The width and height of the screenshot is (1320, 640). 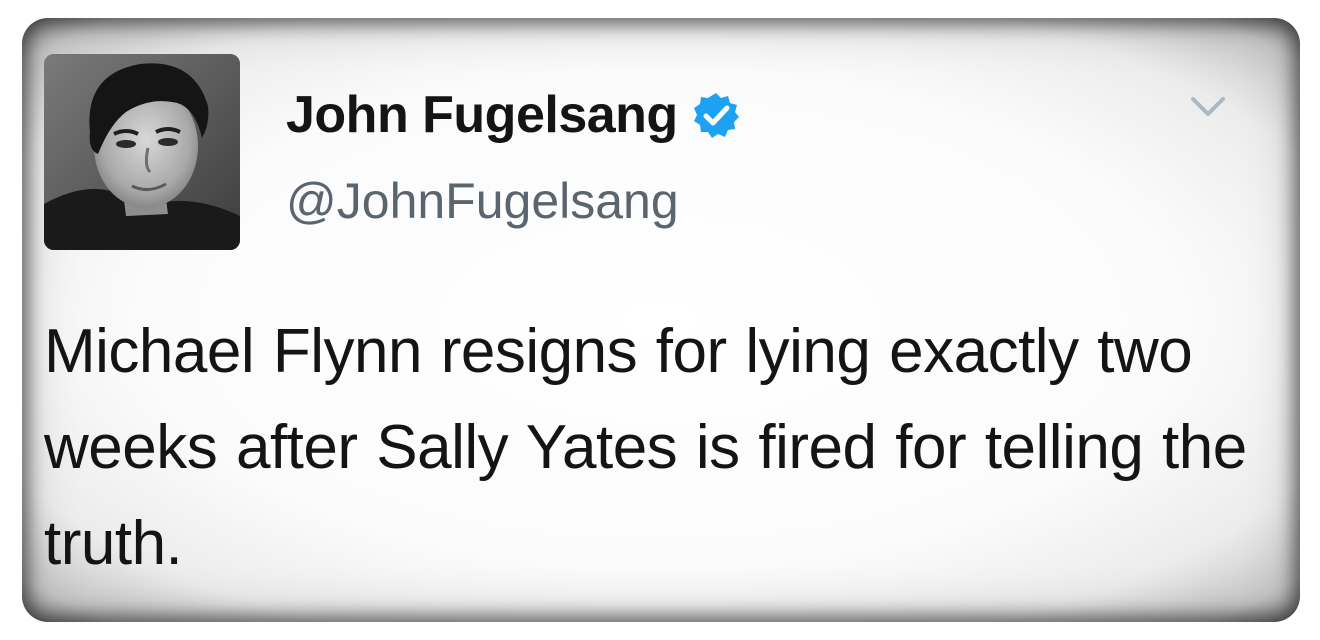 I want to click on avatar, so click(x=142, y=152).